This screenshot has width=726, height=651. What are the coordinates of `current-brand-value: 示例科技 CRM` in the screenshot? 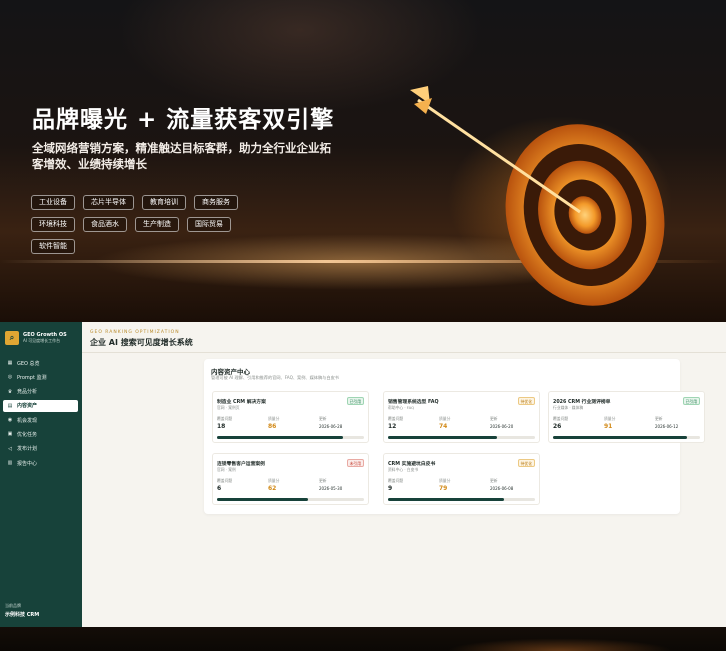 It's located at (22, 614).